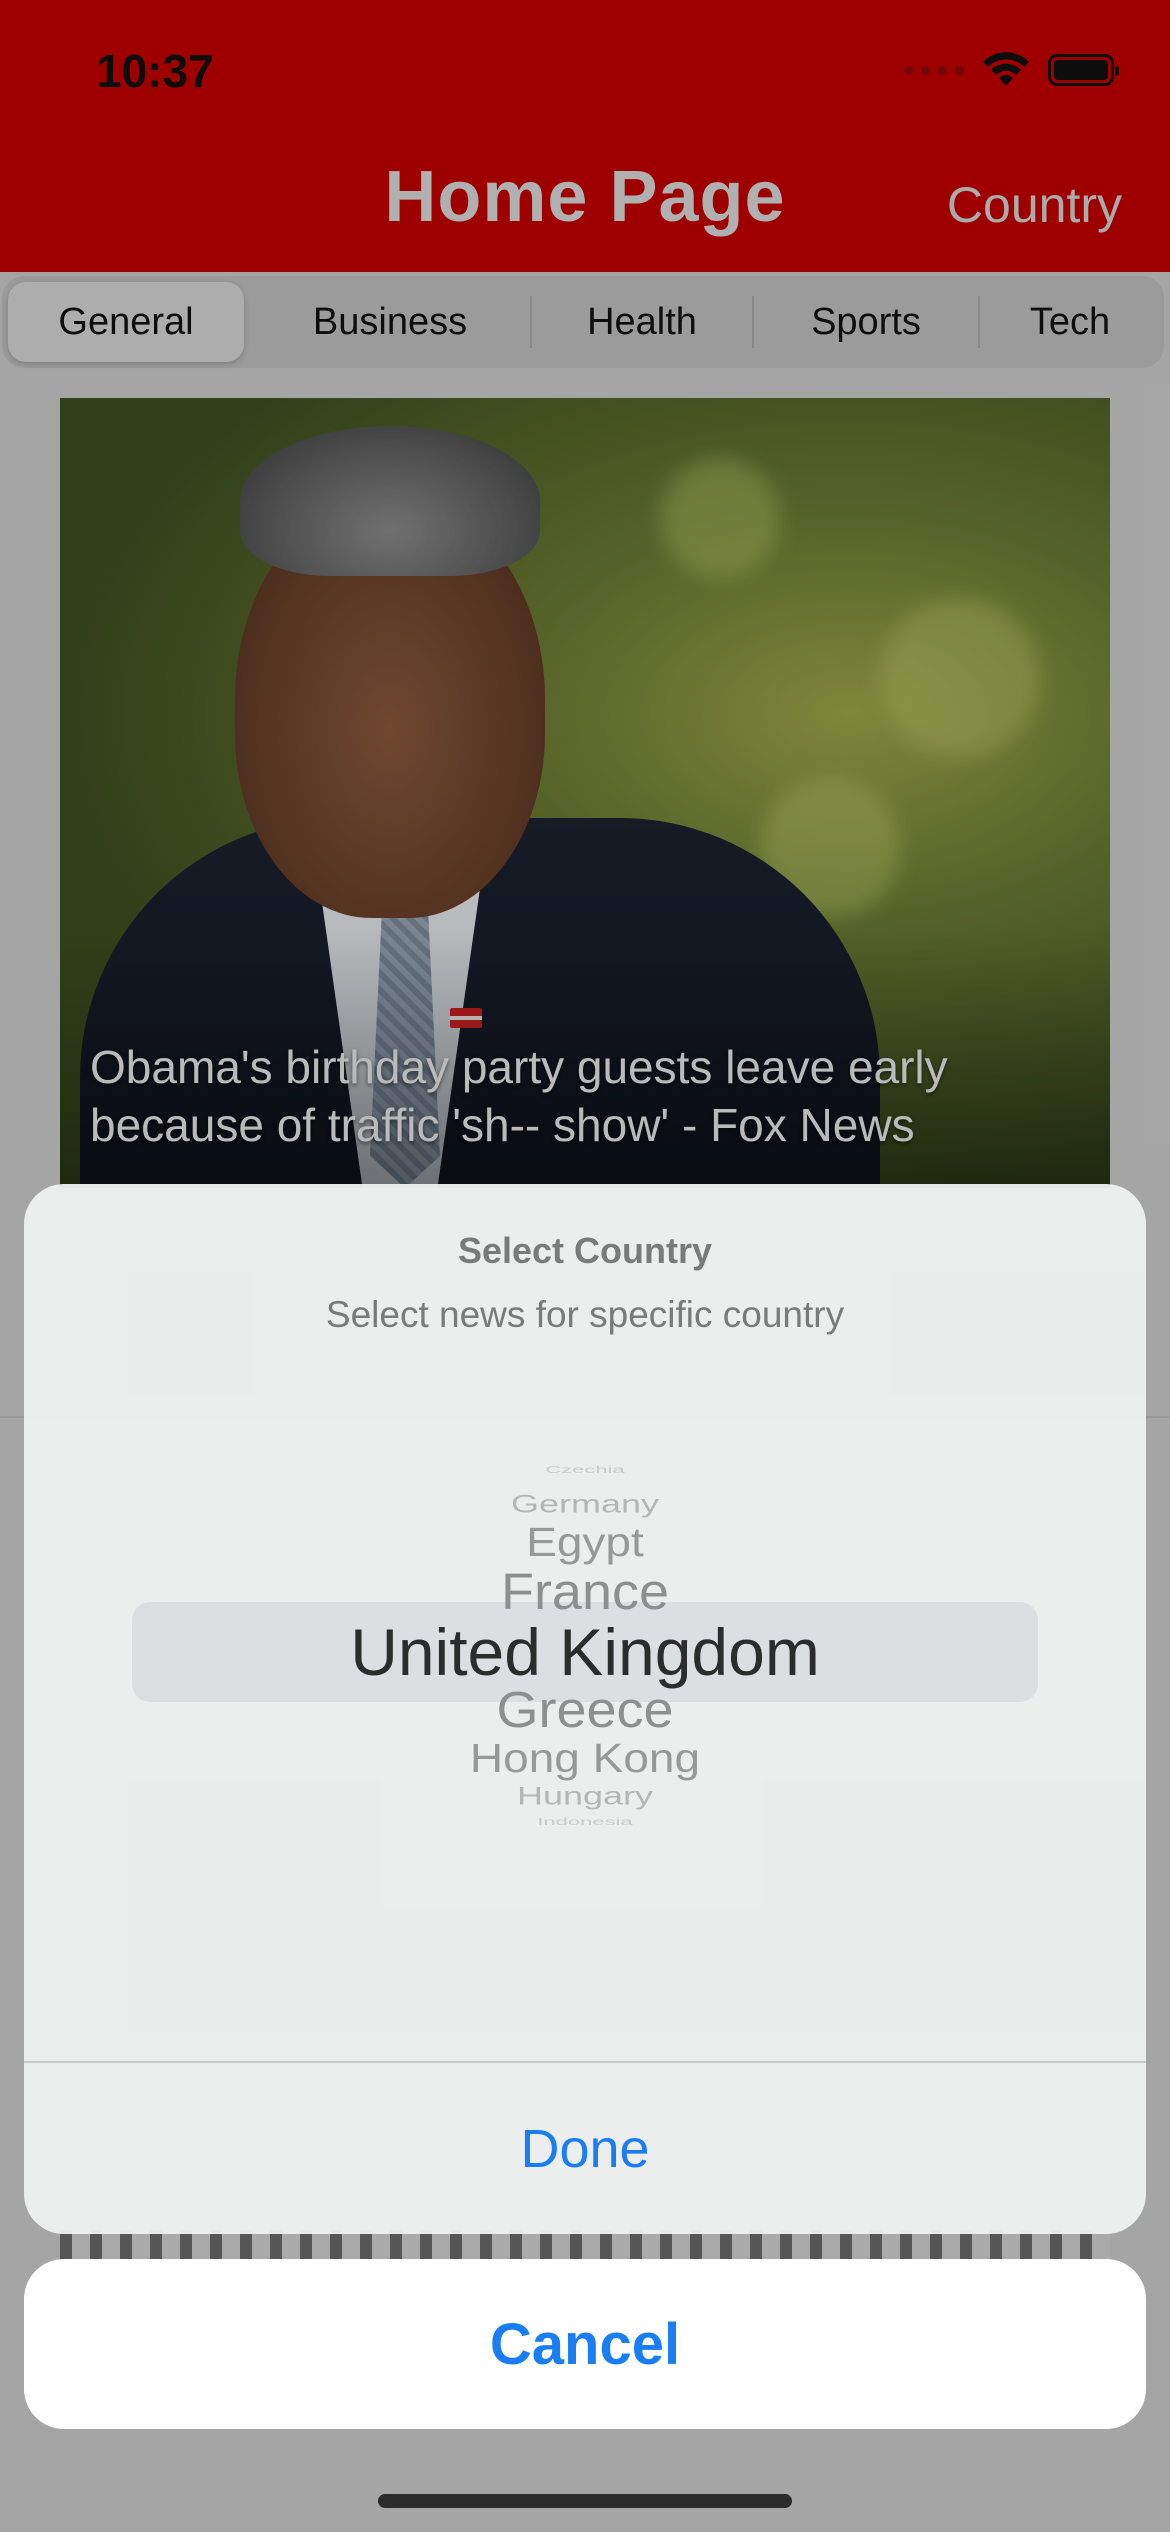  Describe the element at coordinates (585, 2148) in the screenshot. I see `done-button: Done` at that location.